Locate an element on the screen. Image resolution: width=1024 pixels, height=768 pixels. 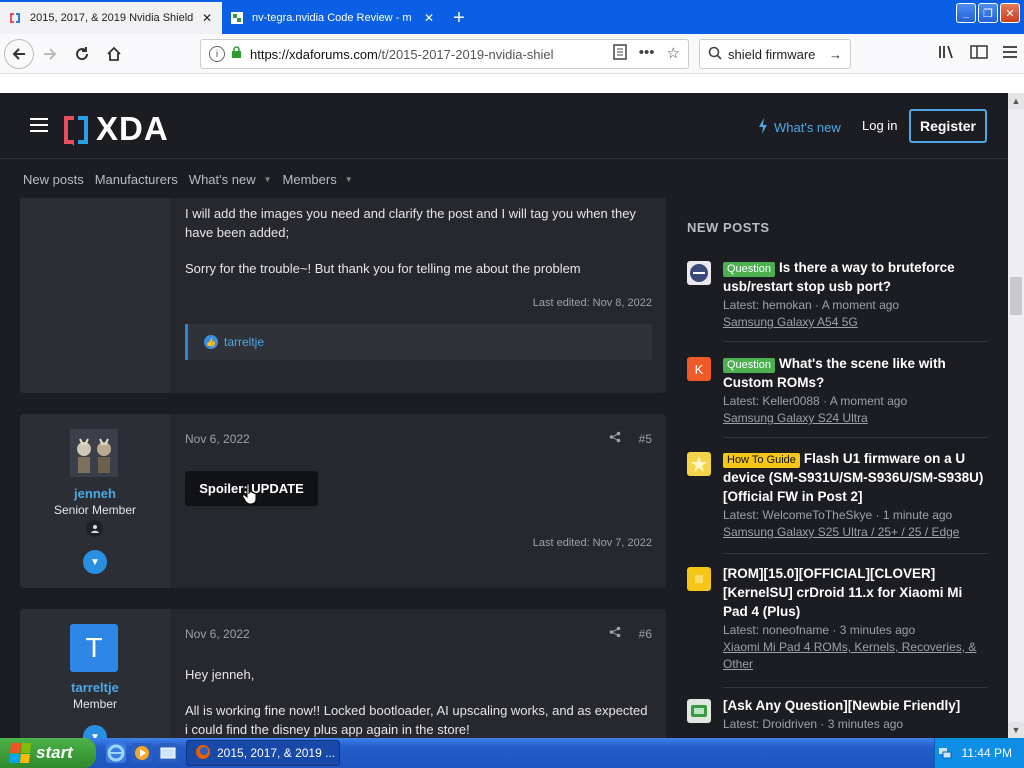
hamburger-menu-icon is located at coordinates (39, 125).